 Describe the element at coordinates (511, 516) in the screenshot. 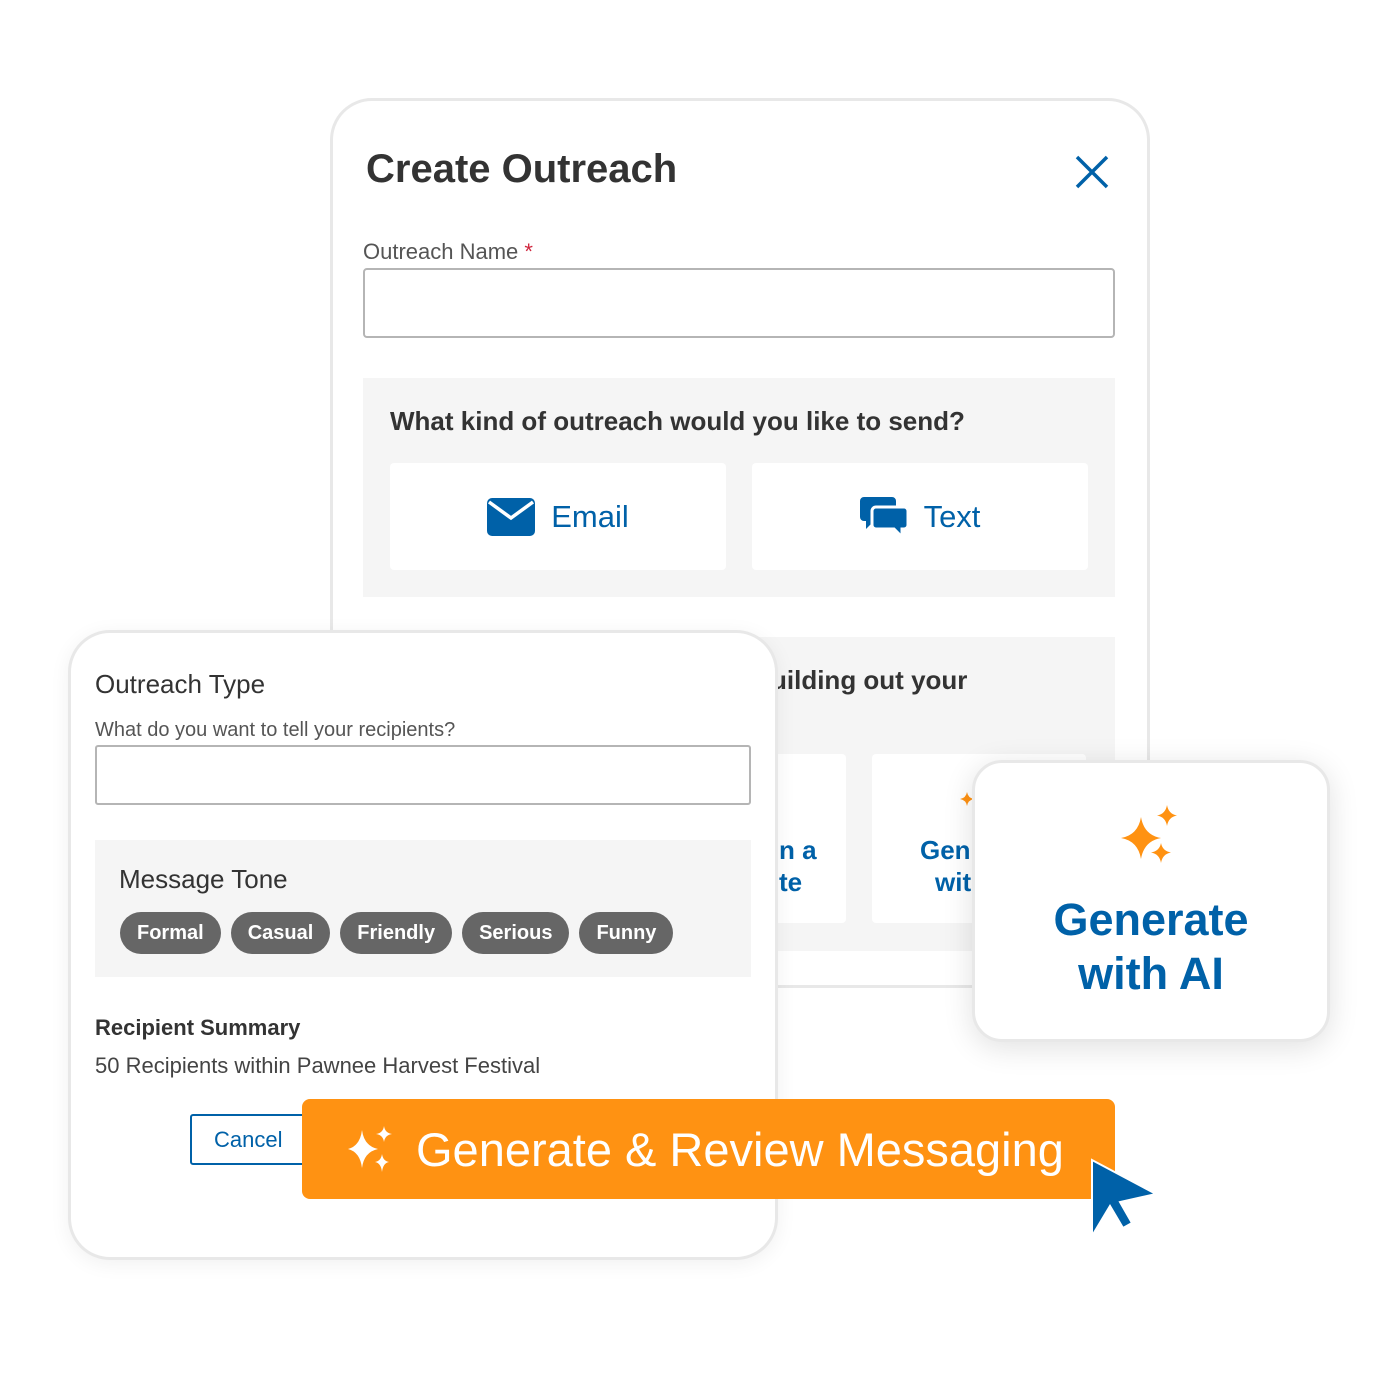

I see `envelope-icon` at that location.